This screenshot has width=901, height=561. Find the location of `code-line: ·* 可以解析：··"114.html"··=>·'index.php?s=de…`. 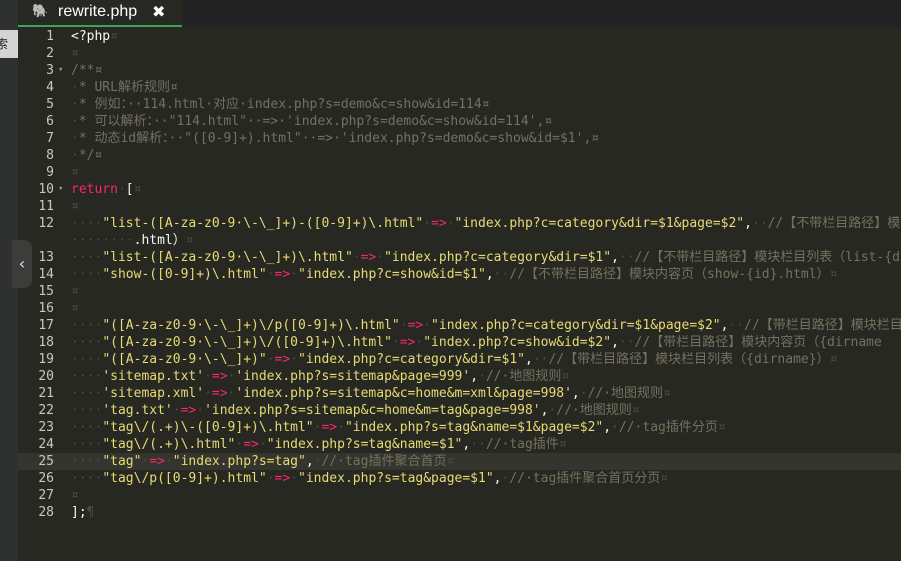

code-line: ·* 可以解析：··"114.html"··=>·'index.php?s=de… is located at coordinates (484, 121).